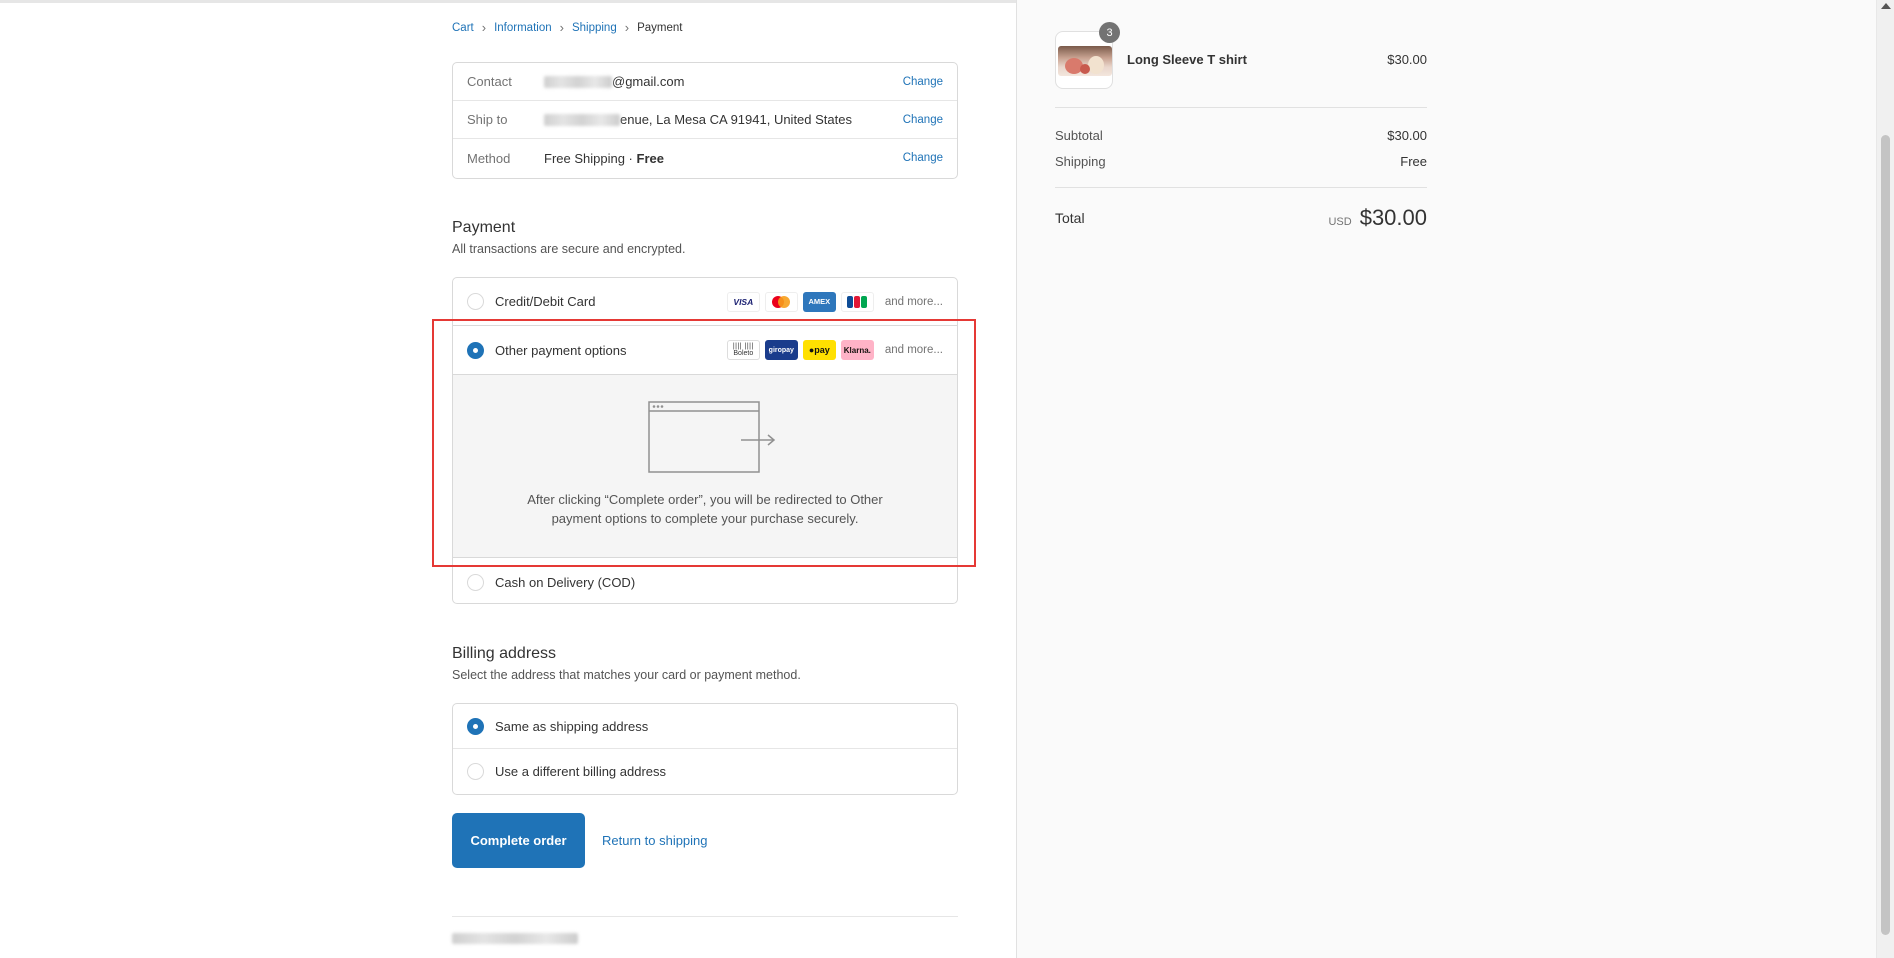  Describe the element at coordinates (1187, 59) in the screenshot. I see `product-name: Long Sleeve T shirt` at that location.